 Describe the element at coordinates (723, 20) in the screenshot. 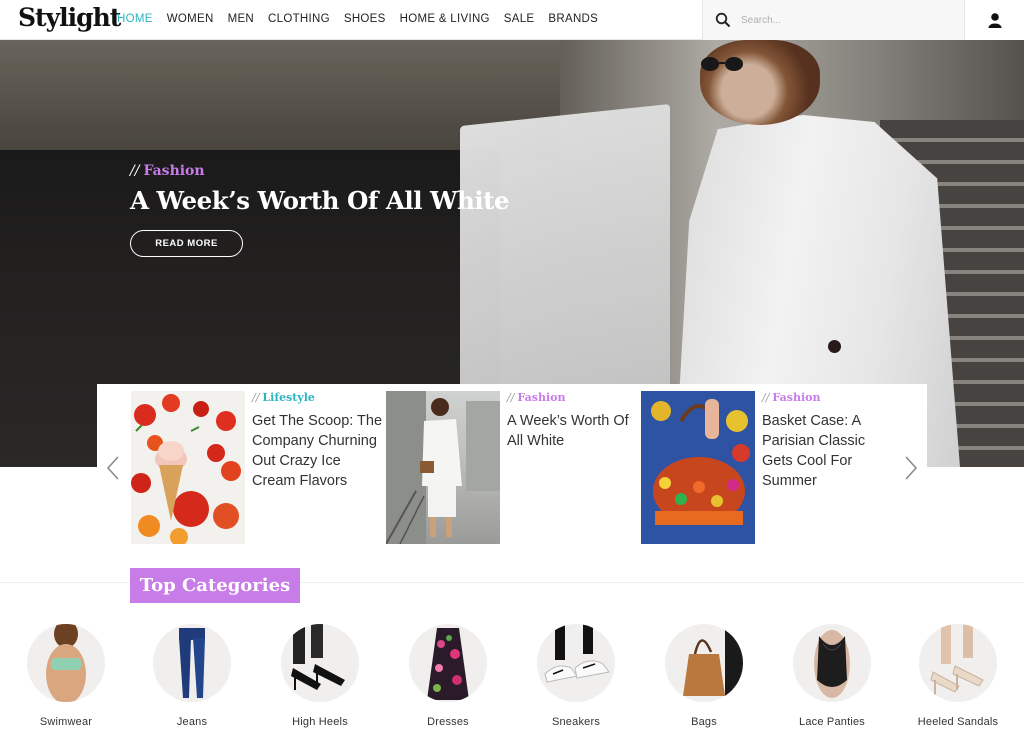

I see `search-icon` at that location.